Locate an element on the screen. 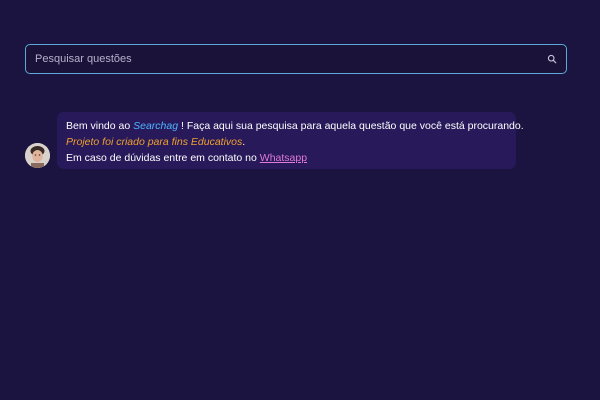 The height and width of the screenshot is (400, 600). avatar-image is located at coordinates (37, 155).